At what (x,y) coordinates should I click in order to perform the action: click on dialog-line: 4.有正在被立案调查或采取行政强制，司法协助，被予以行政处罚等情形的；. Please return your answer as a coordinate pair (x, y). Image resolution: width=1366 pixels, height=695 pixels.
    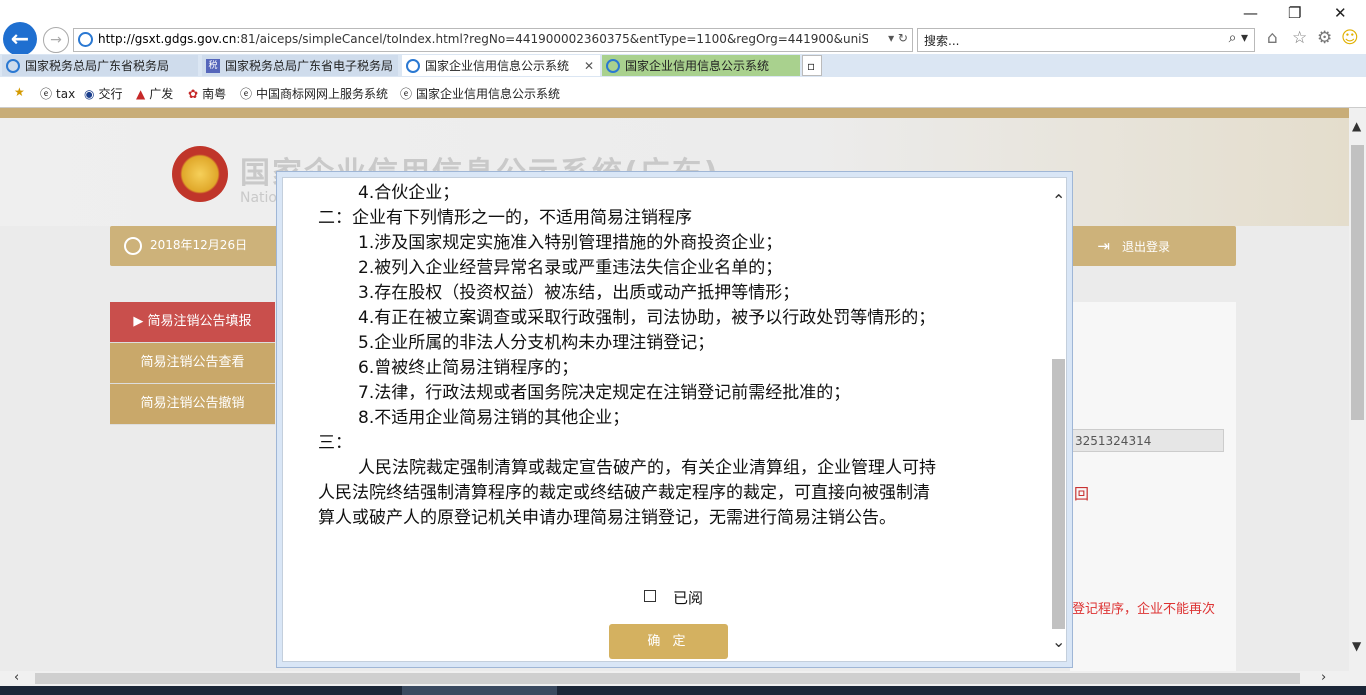
    Looking at the image, I should click on (647, 318).